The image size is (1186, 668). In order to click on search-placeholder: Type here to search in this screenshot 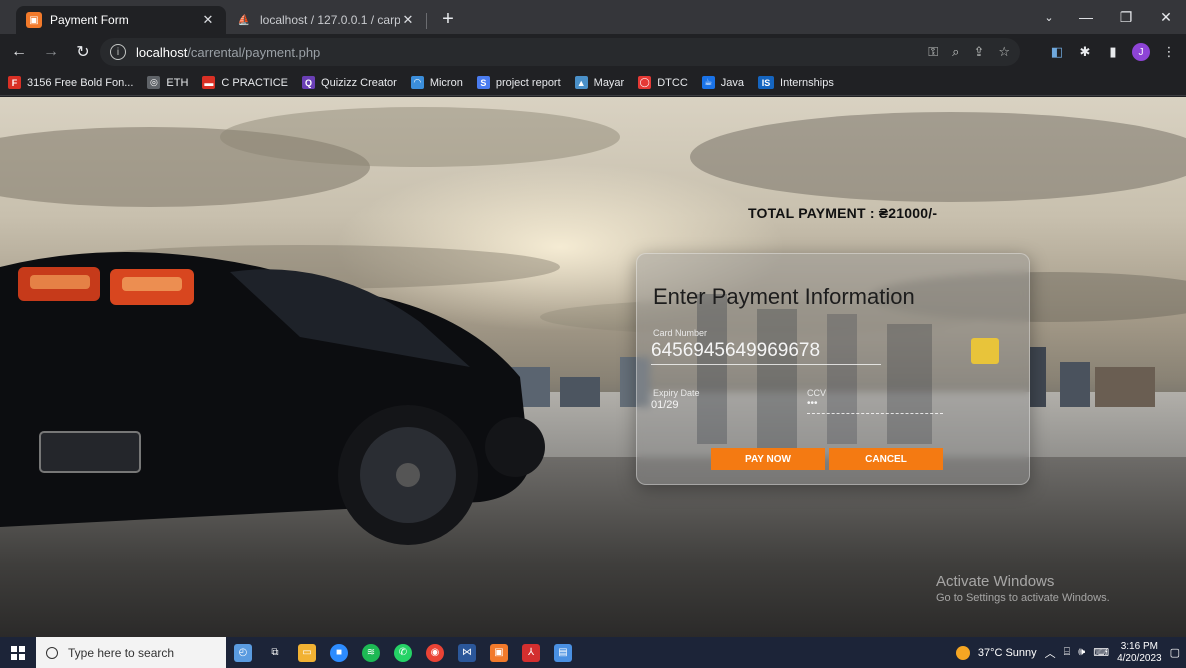, I will do `click(121, 652)`.